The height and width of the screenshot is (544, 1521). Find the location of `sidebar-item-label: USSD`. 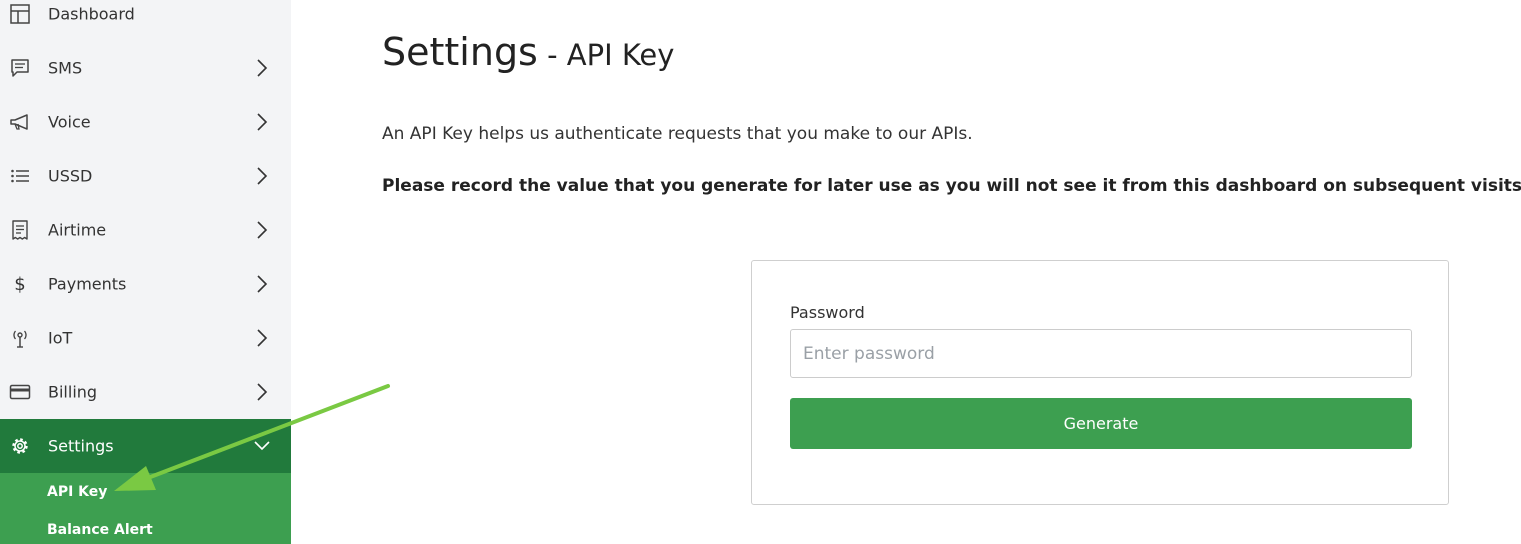

sidebar-item-label: USSD is located at coordinates (70, 176).